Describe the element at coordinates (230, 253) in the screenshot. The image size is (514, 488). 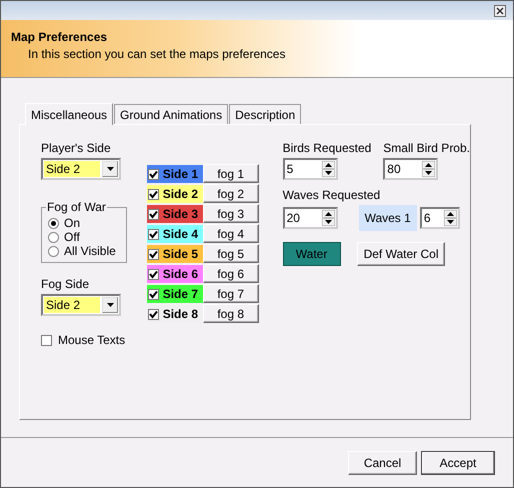
I see `fog-button: fog 5` at that location.